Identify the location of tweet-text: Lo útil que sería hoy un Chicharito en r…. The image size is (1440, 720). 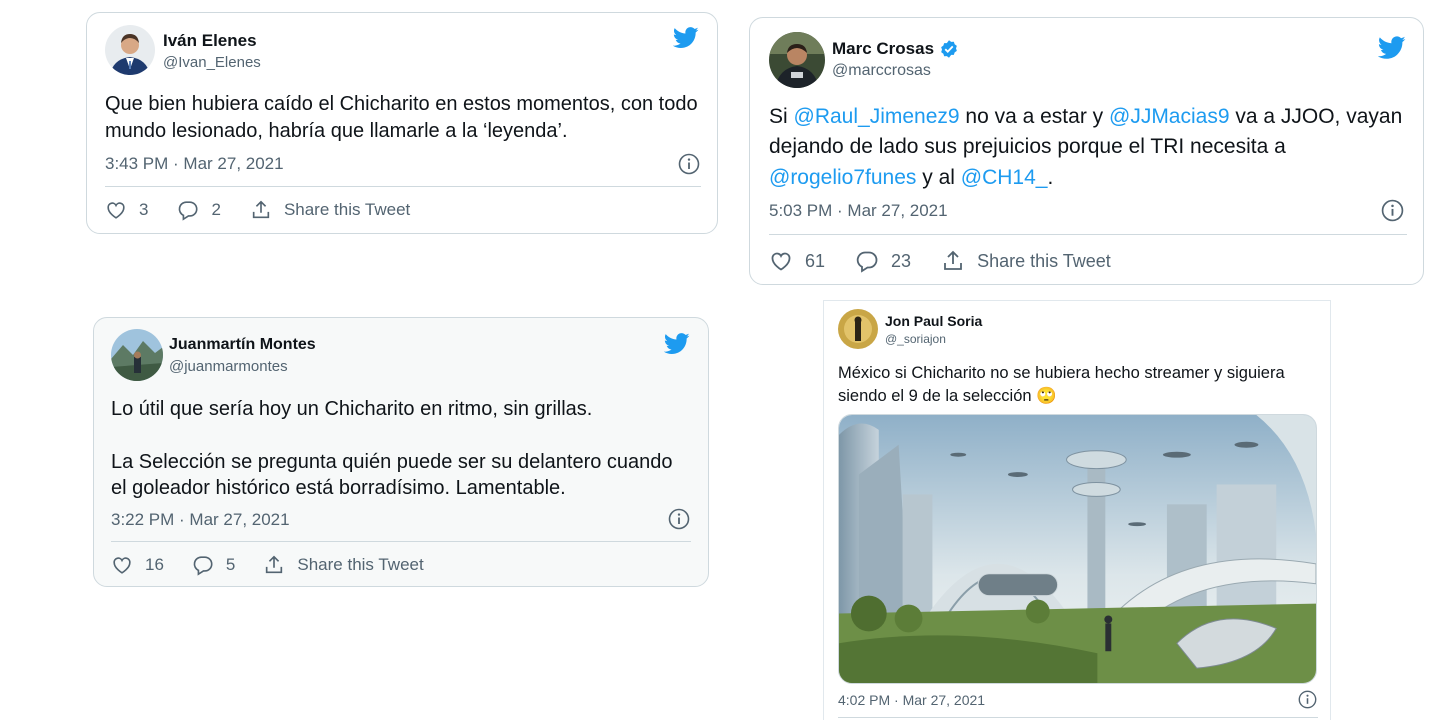
(401, 449).